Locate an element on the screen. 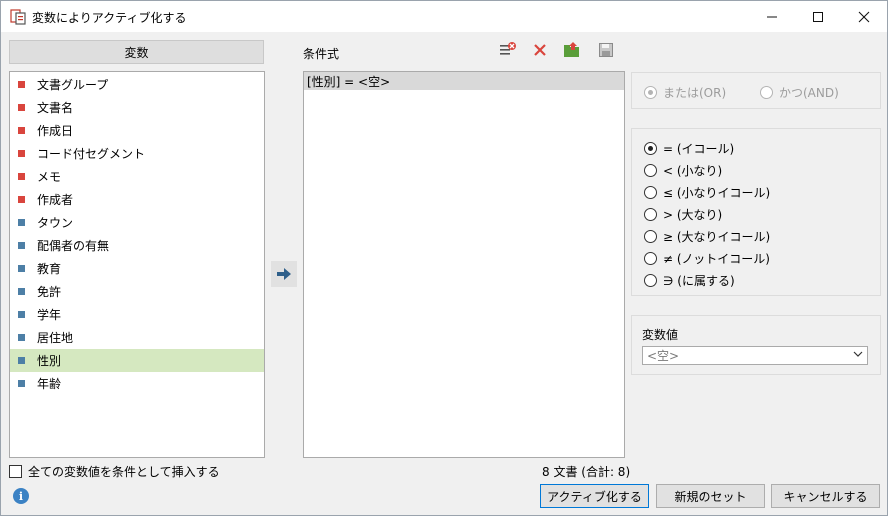 This screenshot has height=516, width=888. minimize-icon is located at coordinates (772, 16).